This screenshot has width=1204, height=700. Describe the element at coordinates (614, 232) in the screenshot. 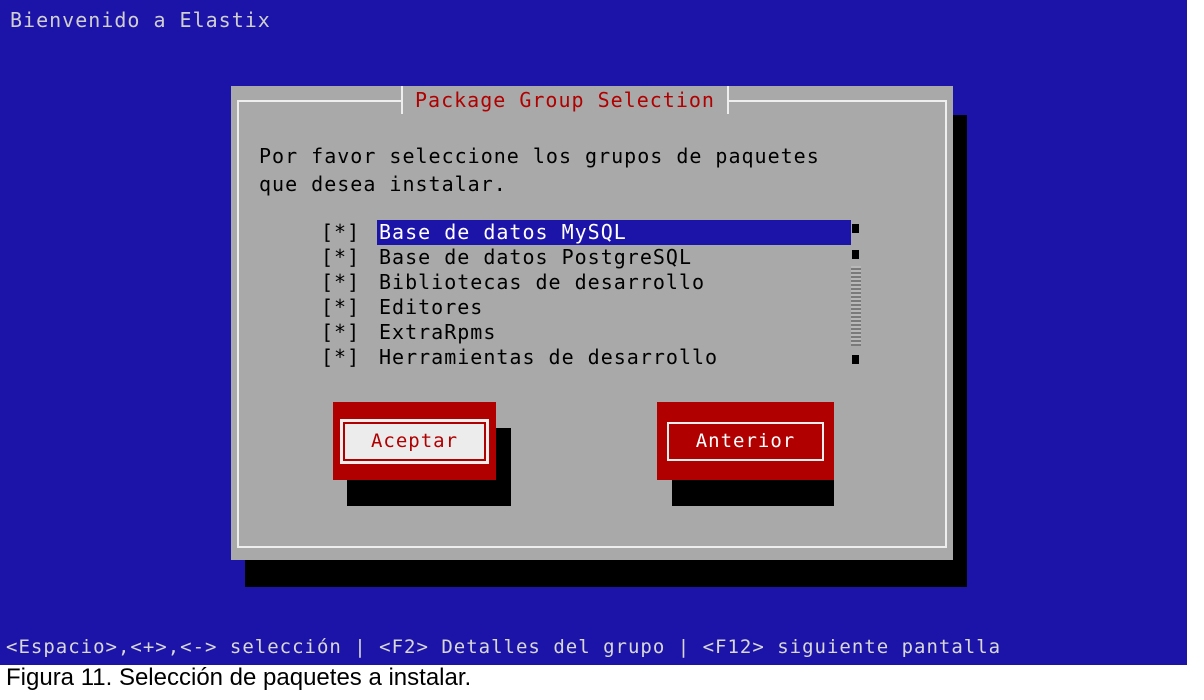

I see `item-label: Base de datos MySQL` at that location.